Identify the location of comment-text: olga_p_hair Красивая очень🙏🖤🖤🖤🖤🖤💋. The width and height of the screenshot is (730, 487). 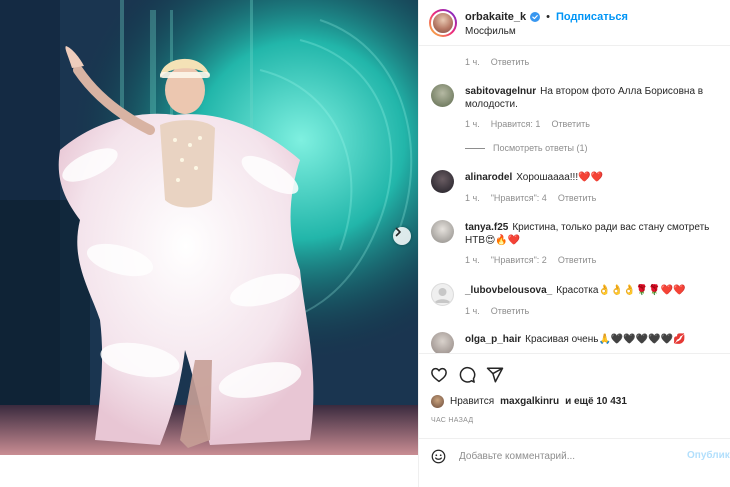
(594, 339).